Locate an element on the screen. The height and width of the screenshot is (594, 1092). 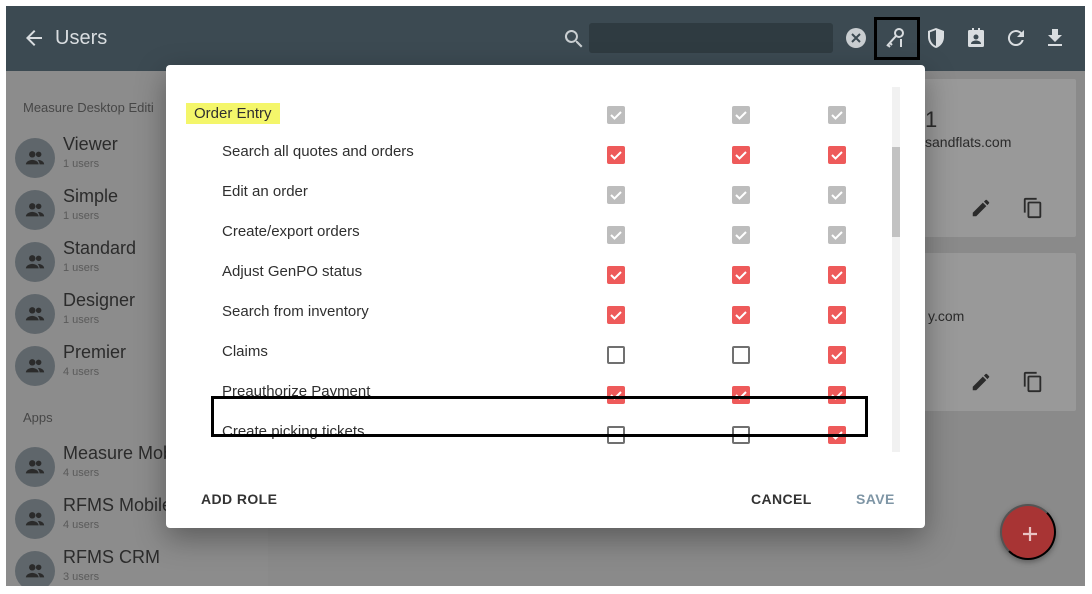
search-input is located at coordinates (711, 38).